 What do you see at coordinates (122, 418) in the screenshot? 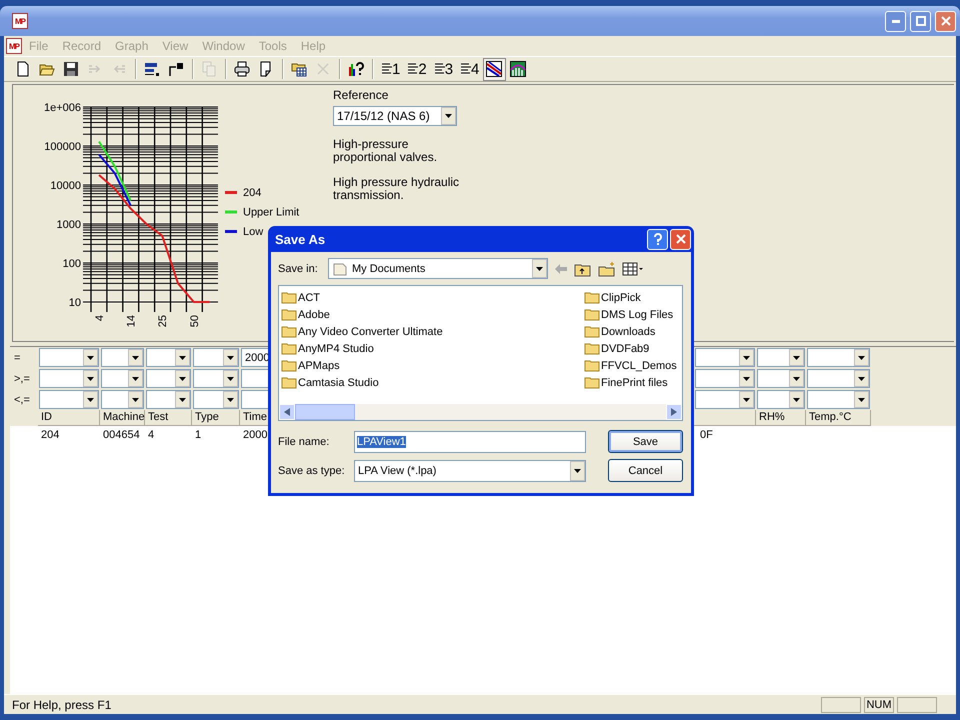
I see `column-header: Machine` at bounding box center [122, 418].